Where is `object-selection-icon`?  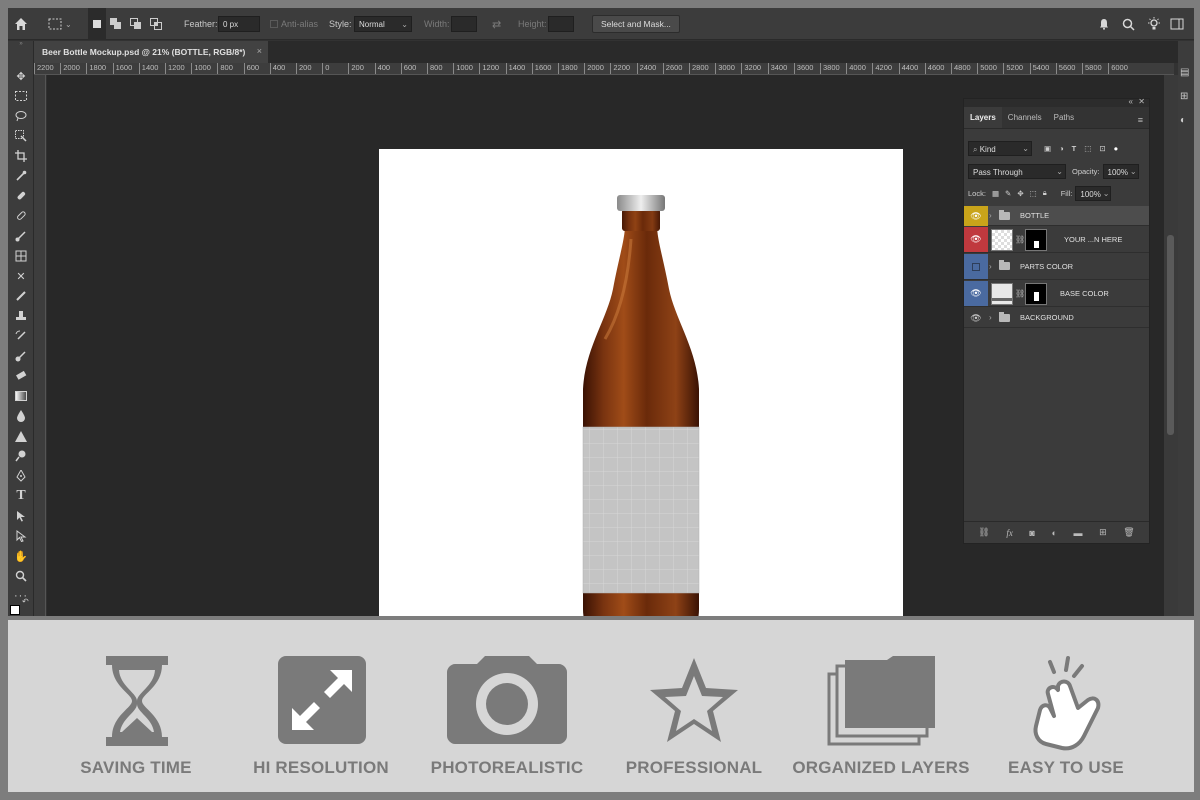 object-selection-icon is located at coordinates (21, 136).